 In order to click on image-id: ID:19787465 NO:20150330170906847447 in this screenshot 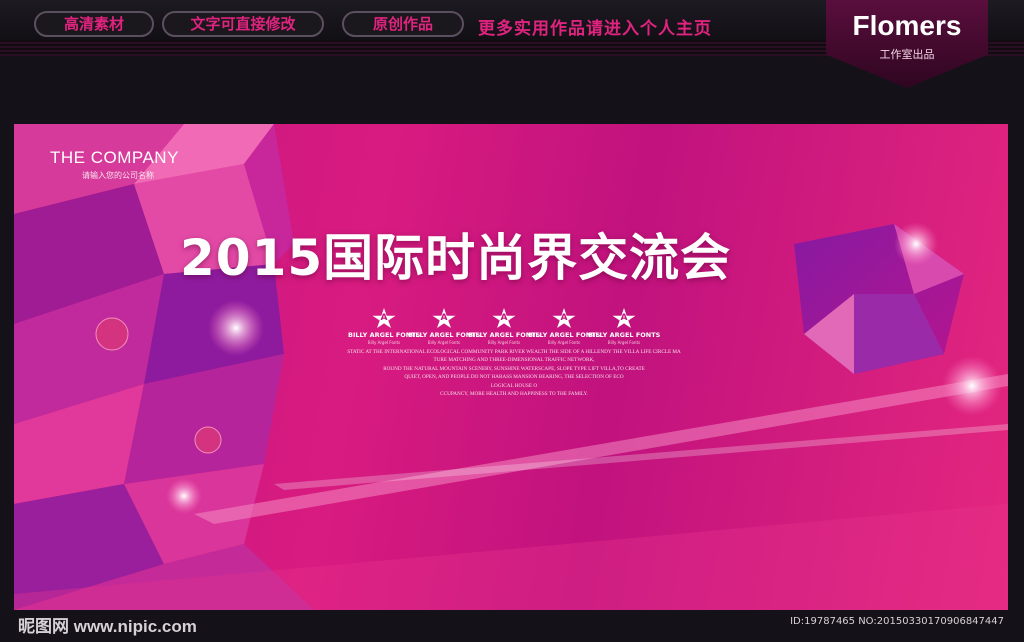, I will do `click(897, 621)`.